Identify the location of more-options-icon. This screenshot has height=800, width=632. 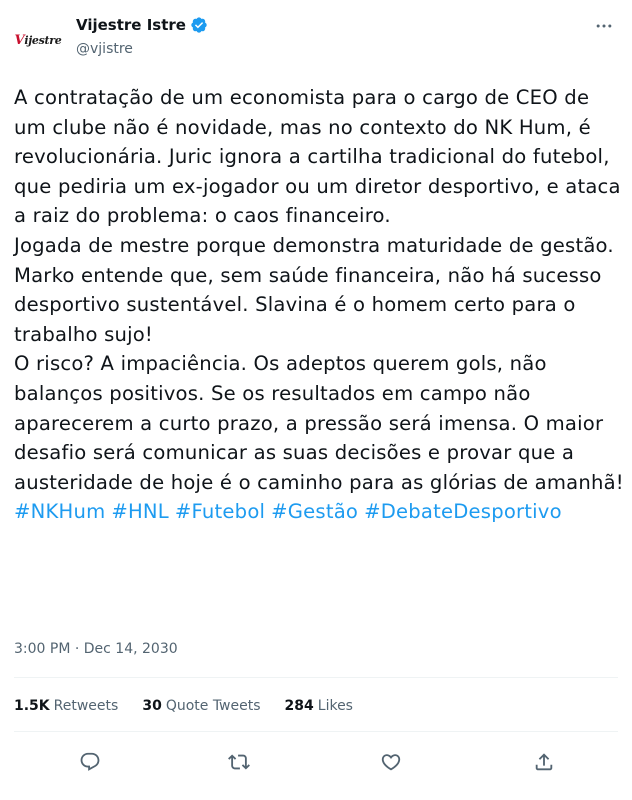
(604, 26).